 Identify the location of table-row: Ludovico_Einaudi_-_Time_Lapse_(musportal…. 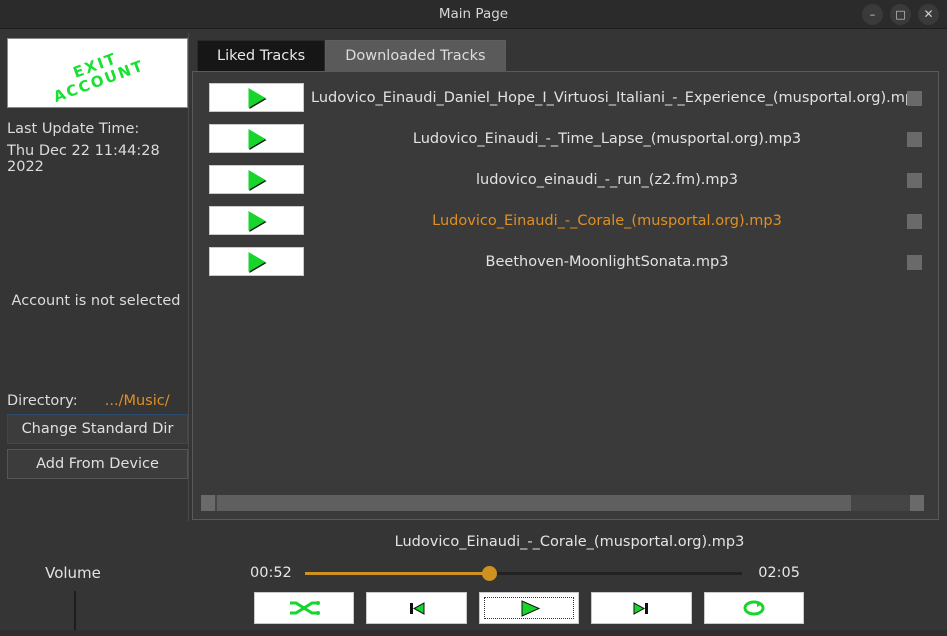
(562, 139).